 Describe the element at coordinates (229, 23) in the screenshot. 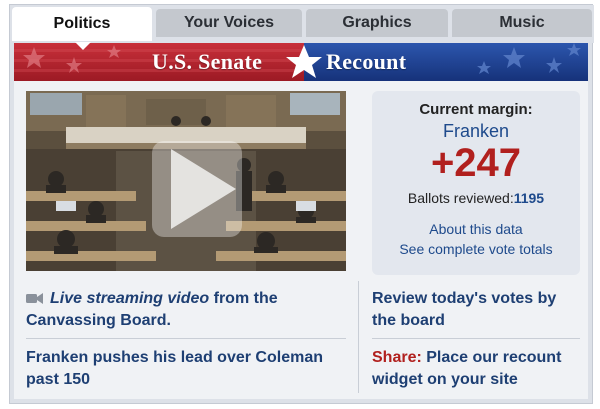

I see `tab-your-voices: Your Voices` at that location.